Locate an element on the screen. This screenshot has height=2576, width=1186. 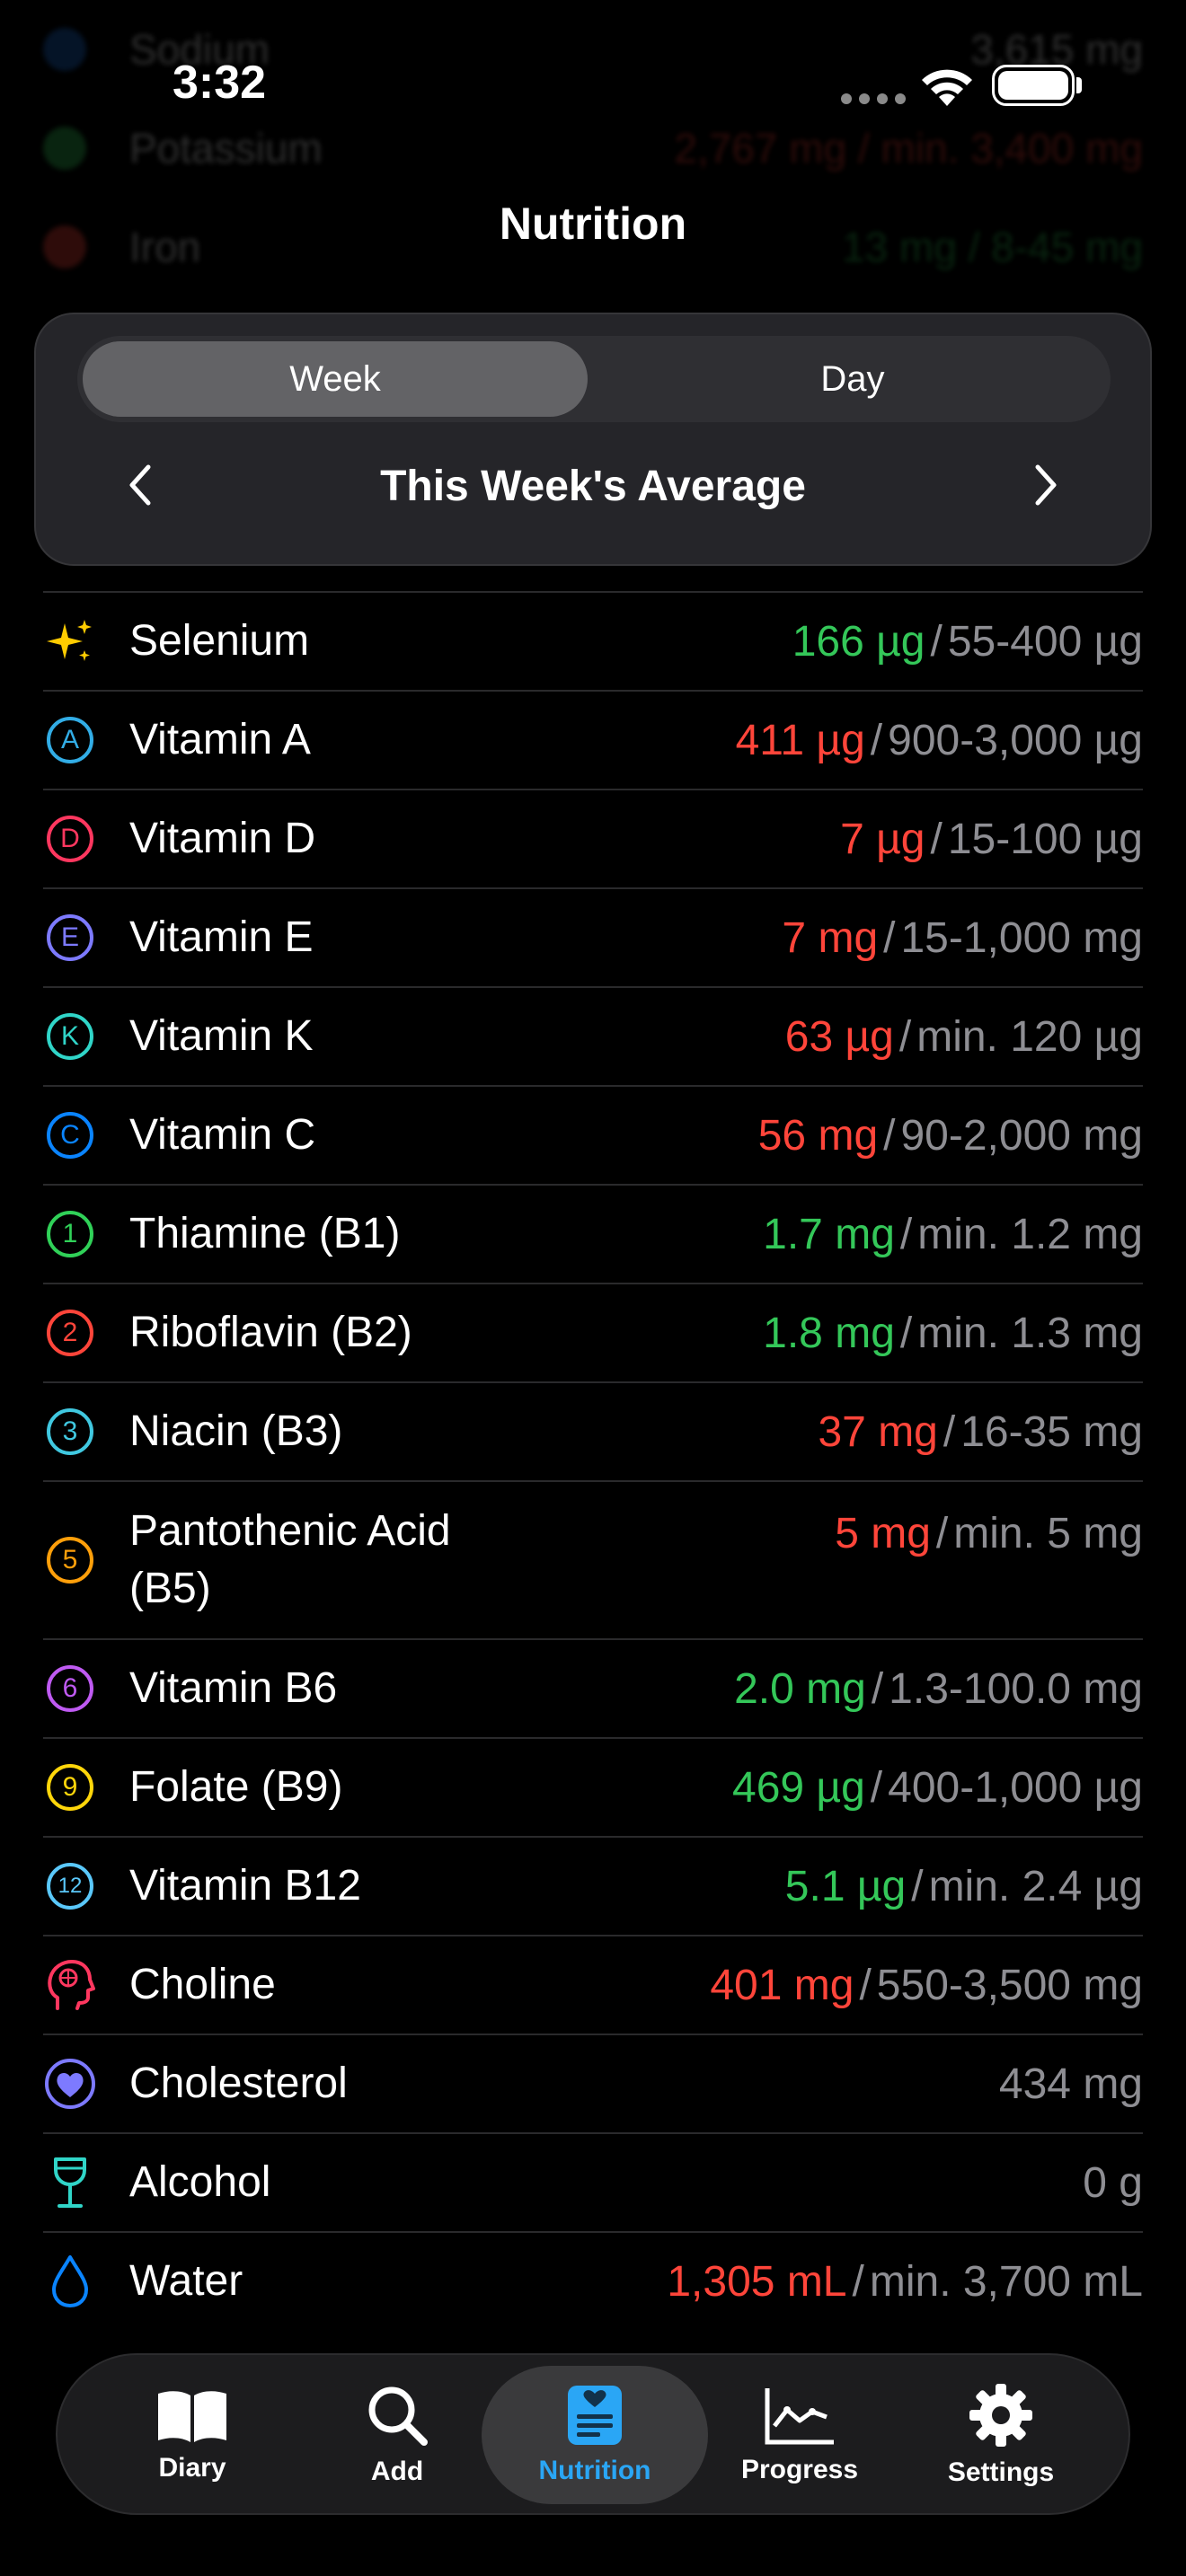
period-title: This Week's Average is located at coordinates (593, 486).